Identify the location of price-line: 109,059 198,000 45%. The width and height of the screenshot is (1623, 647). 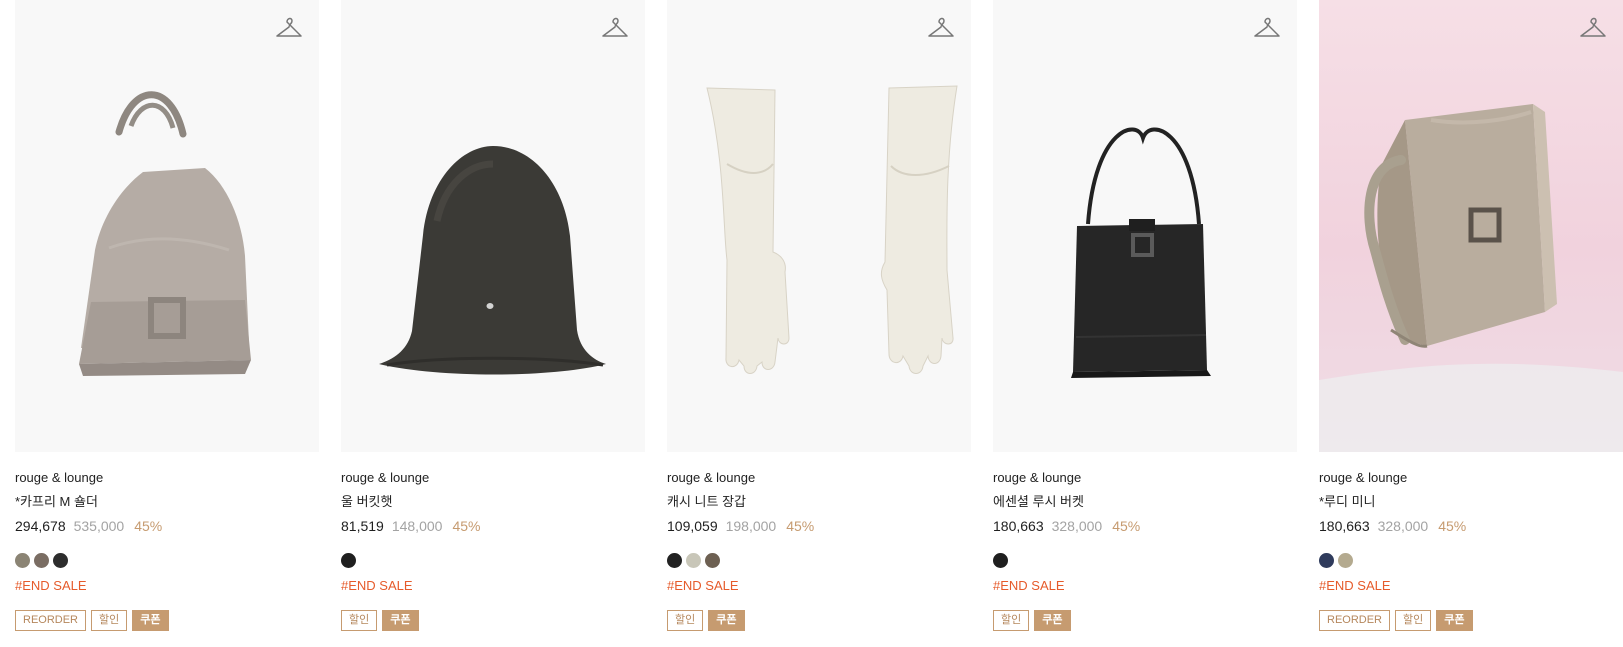
(740, 526).